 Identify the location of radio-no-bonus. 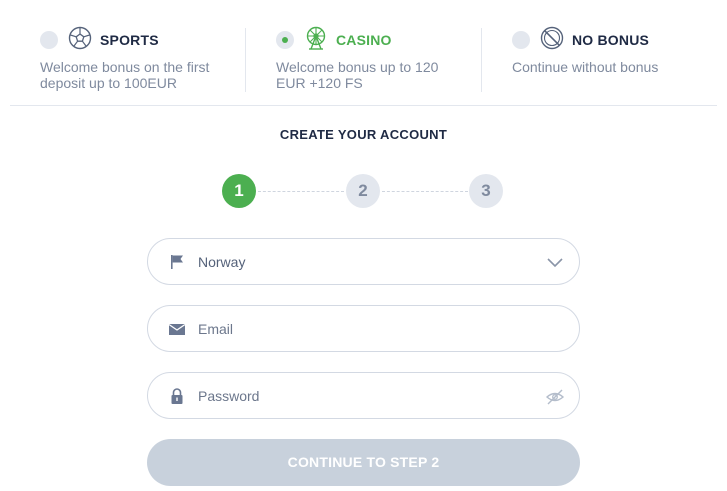
(521, 40).